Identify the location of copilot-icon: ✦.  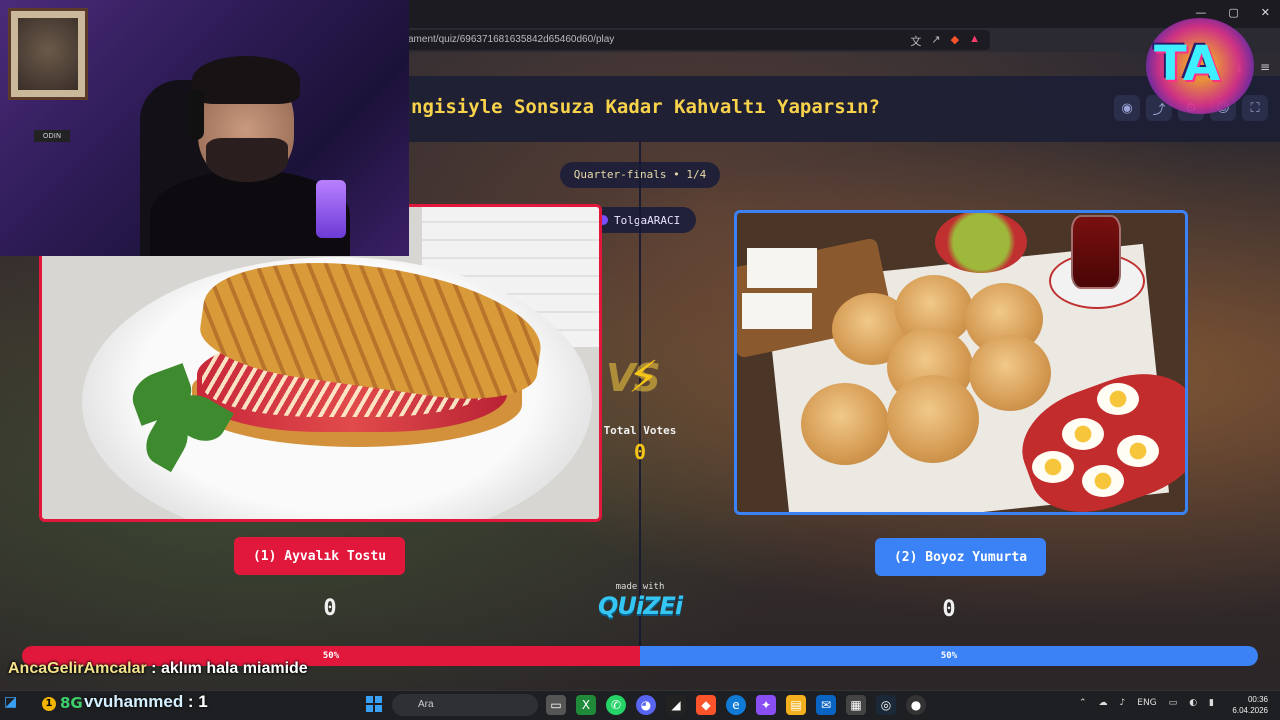
(766, 705).